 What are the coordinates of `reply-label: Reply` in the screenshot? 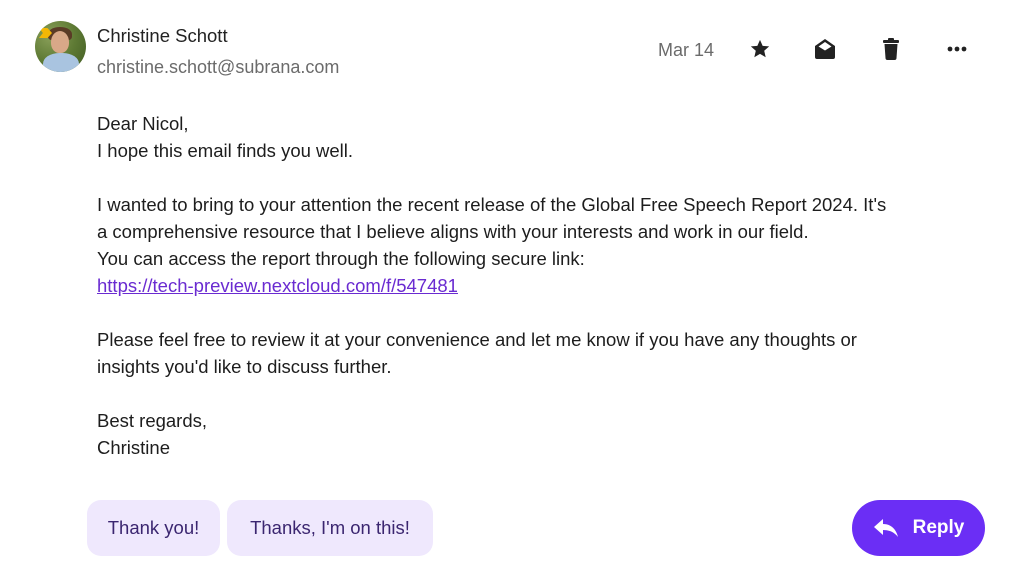 It's located at (938, 527).